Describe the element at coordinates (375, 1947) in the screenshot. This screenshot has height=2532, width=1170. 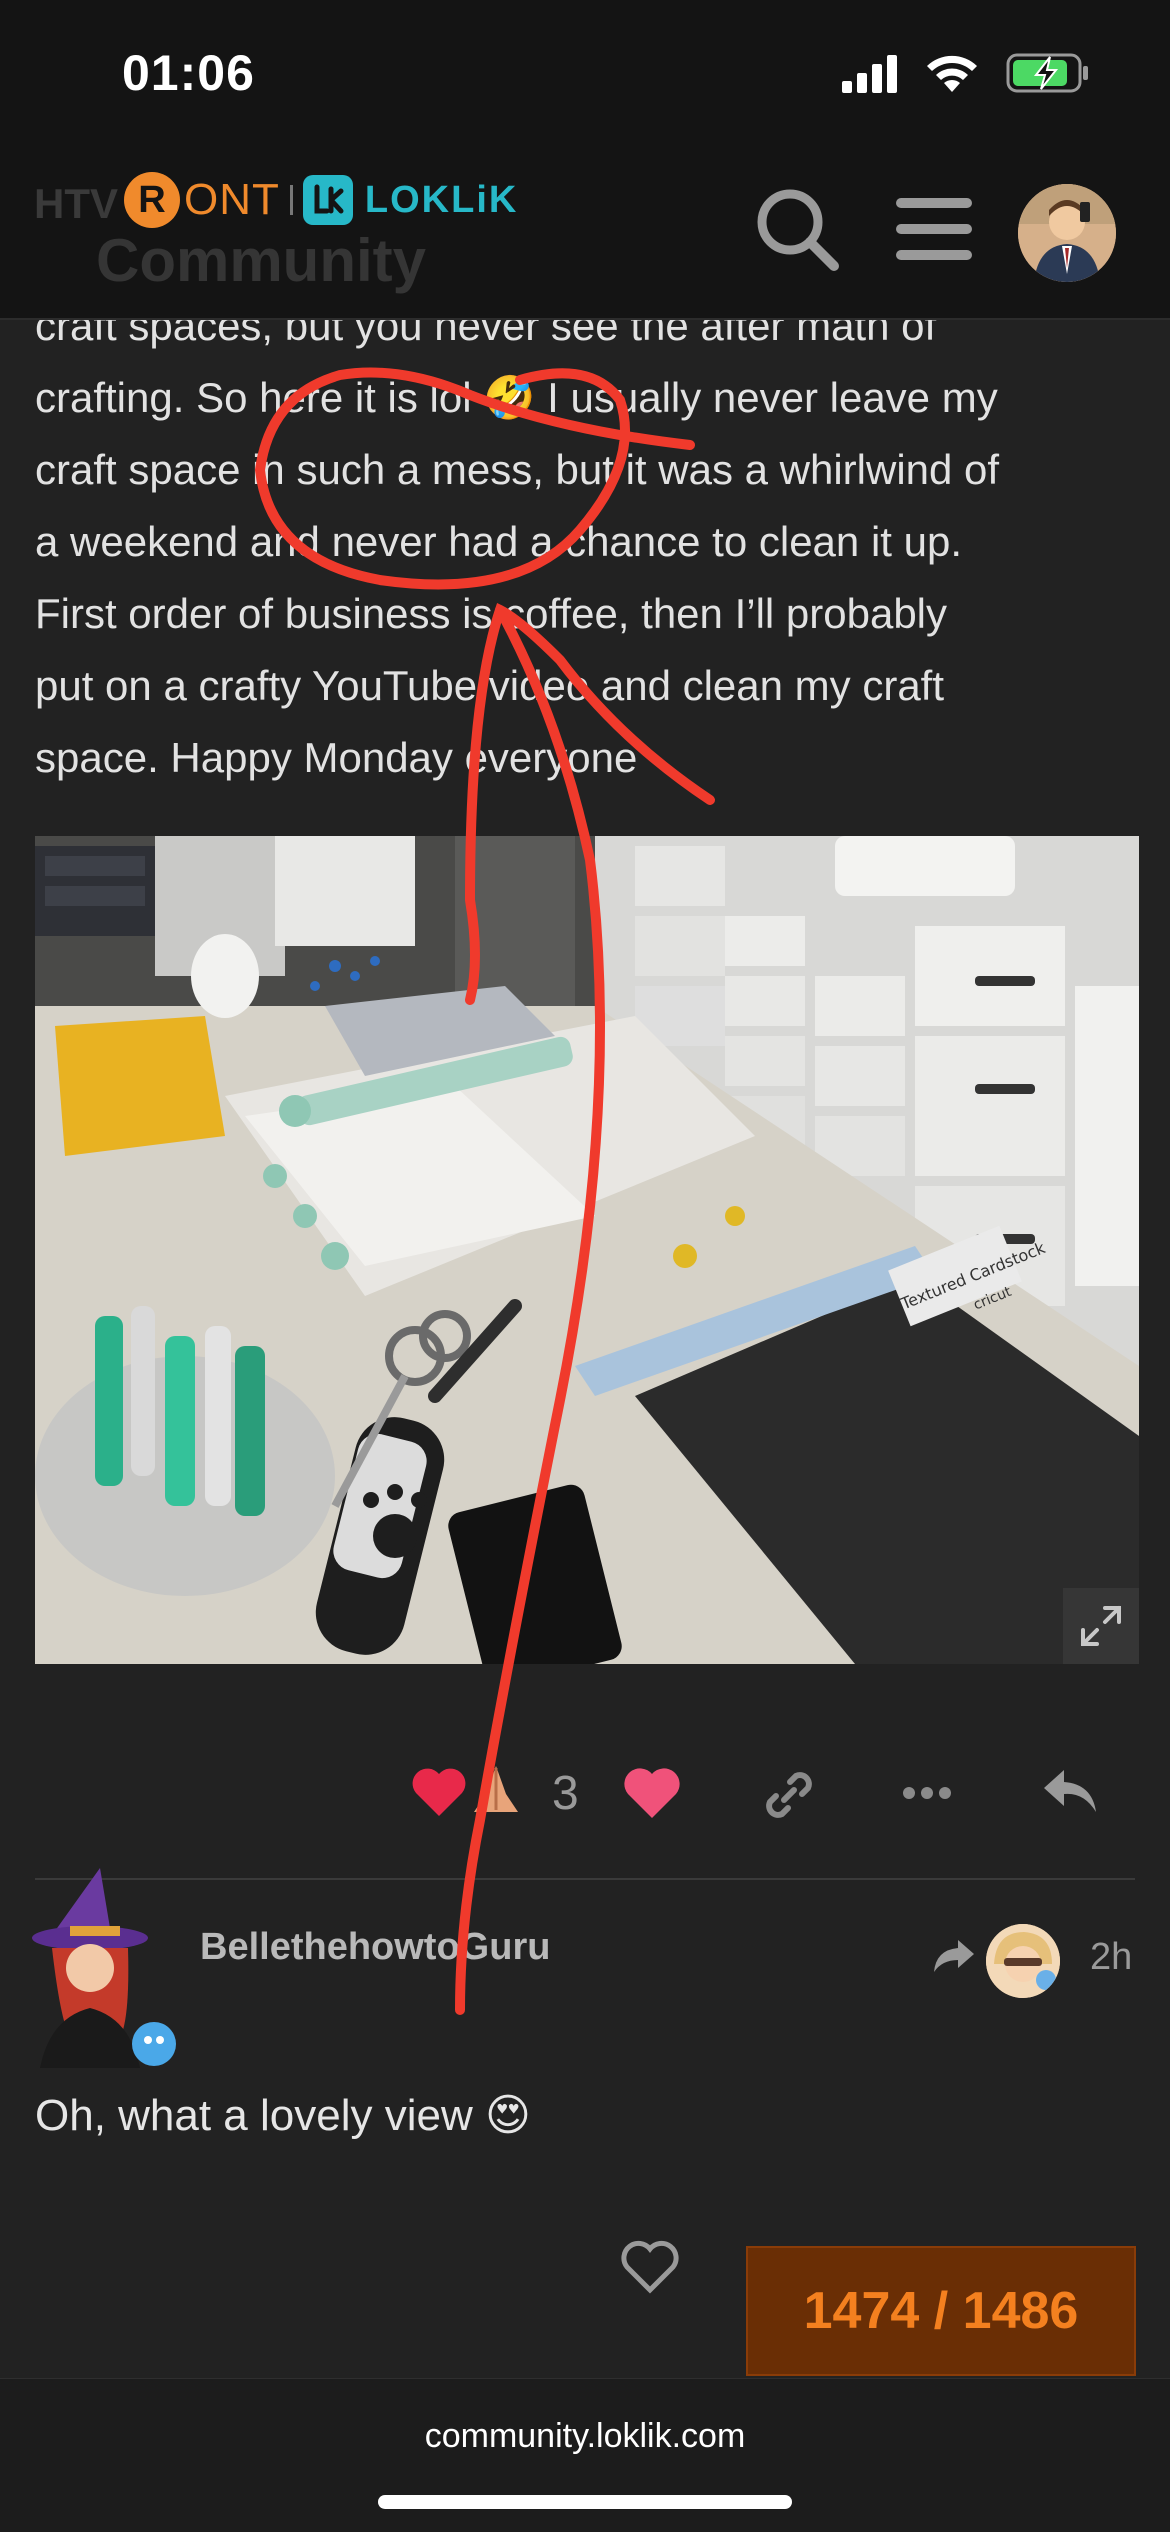
I see `reply-username: BellethehowtoGuru` at that location.